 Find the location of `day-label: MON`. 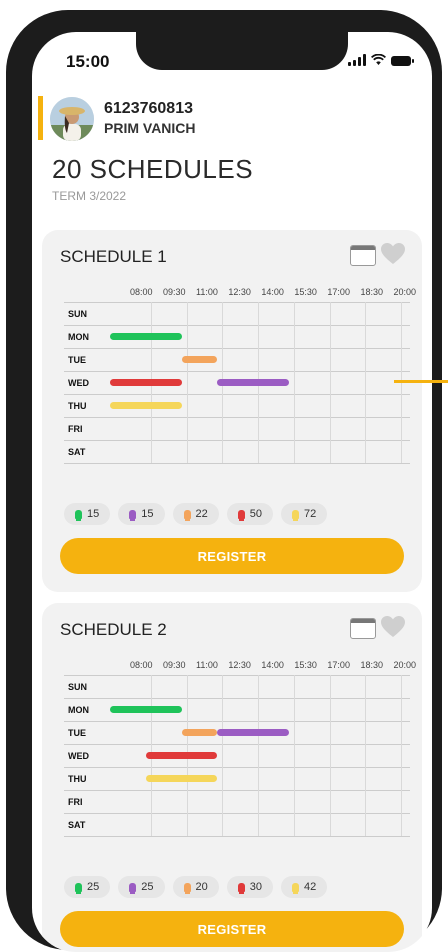

day-label: MON is located at coordinates (78, 710).